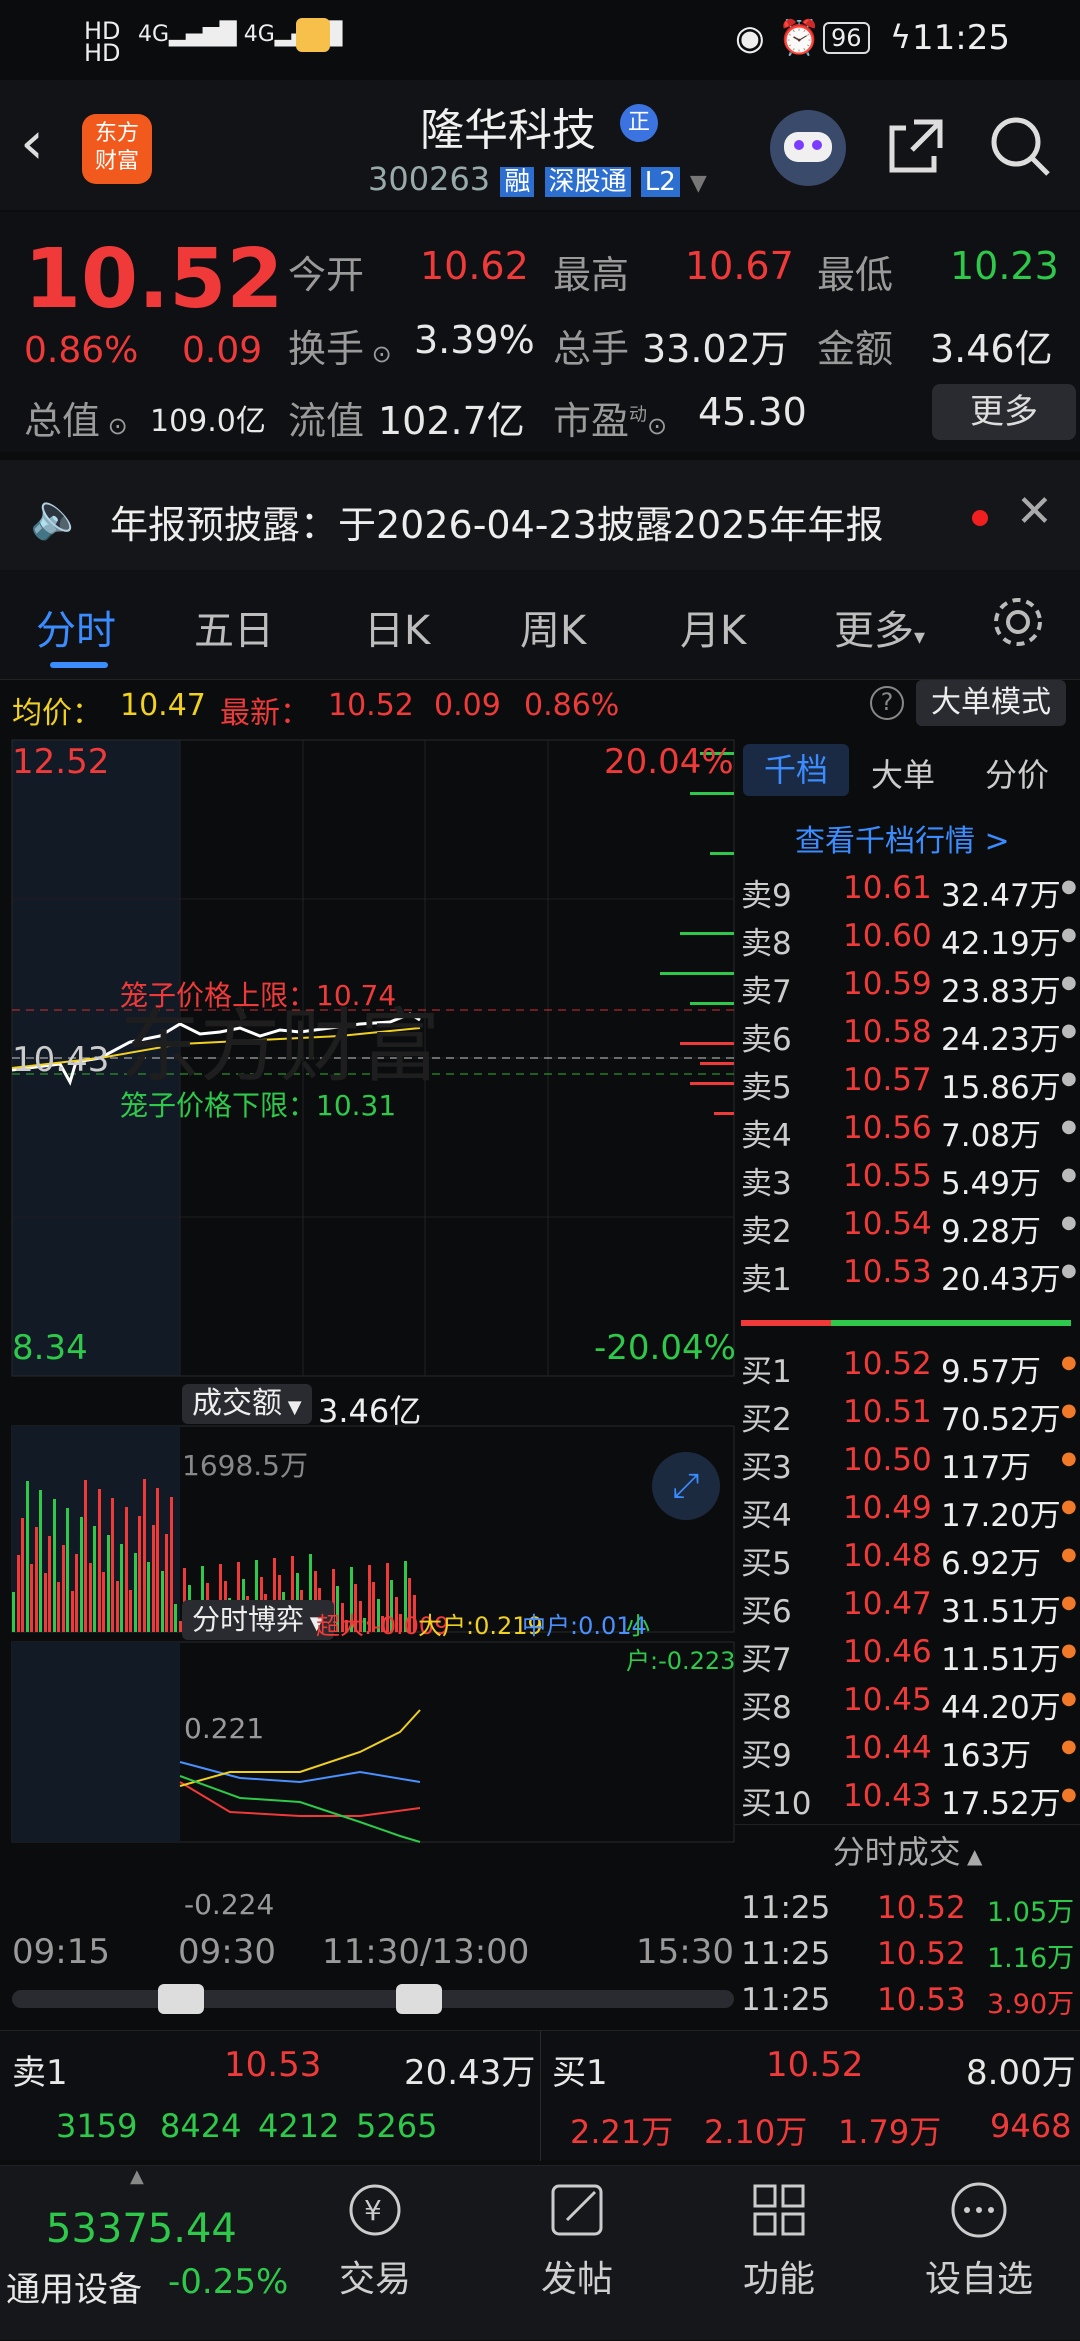 This screenshot has height=2341, width=1080. Describe the element at coordinates (779, 2240) in the screenshot. I see `nav-functions: 功能` at that location.